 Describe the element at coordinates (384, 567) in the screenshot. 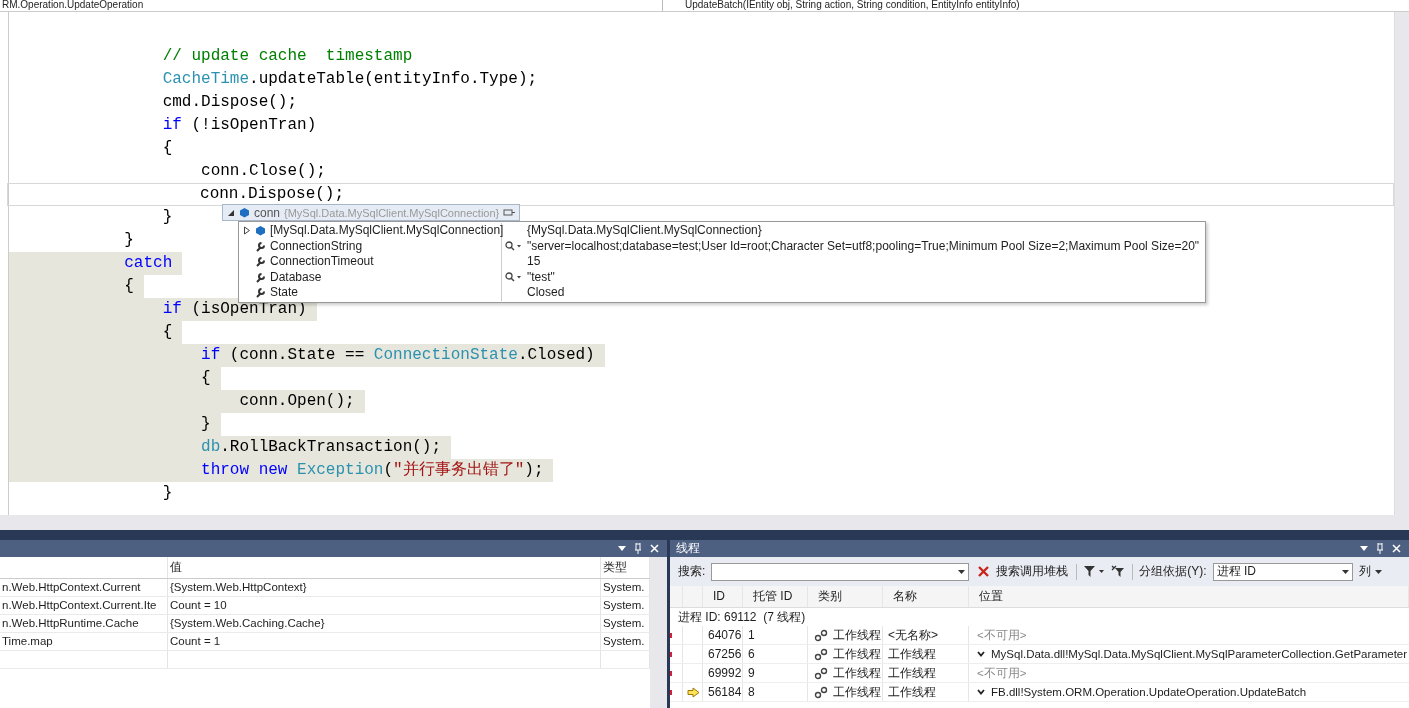

I see `column-header: 值` at that location.